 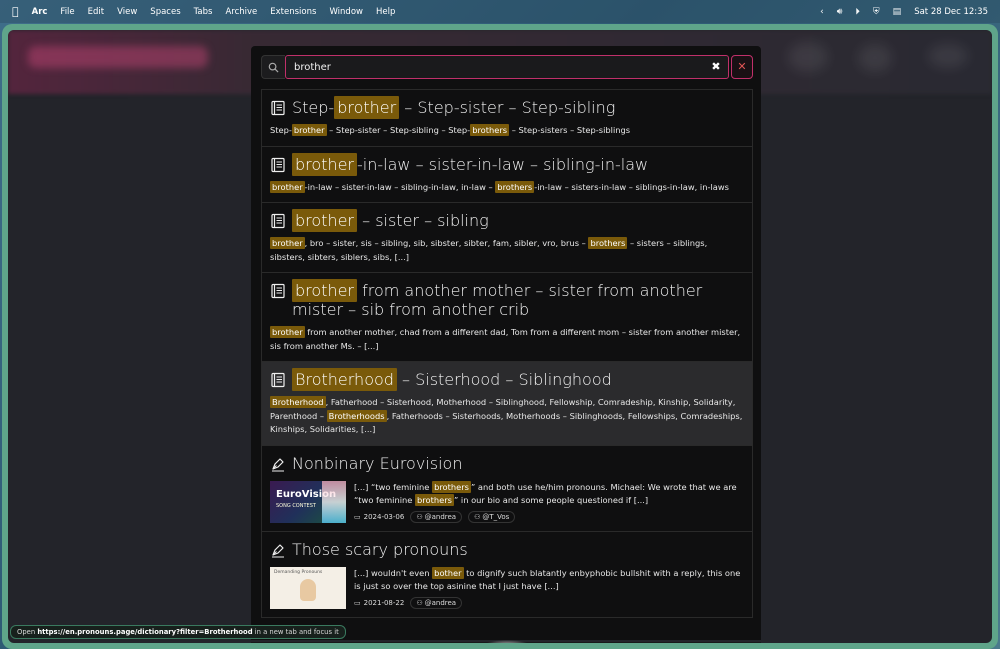 I want to click on menu-edit: Edit, so click(x=96, y=12).